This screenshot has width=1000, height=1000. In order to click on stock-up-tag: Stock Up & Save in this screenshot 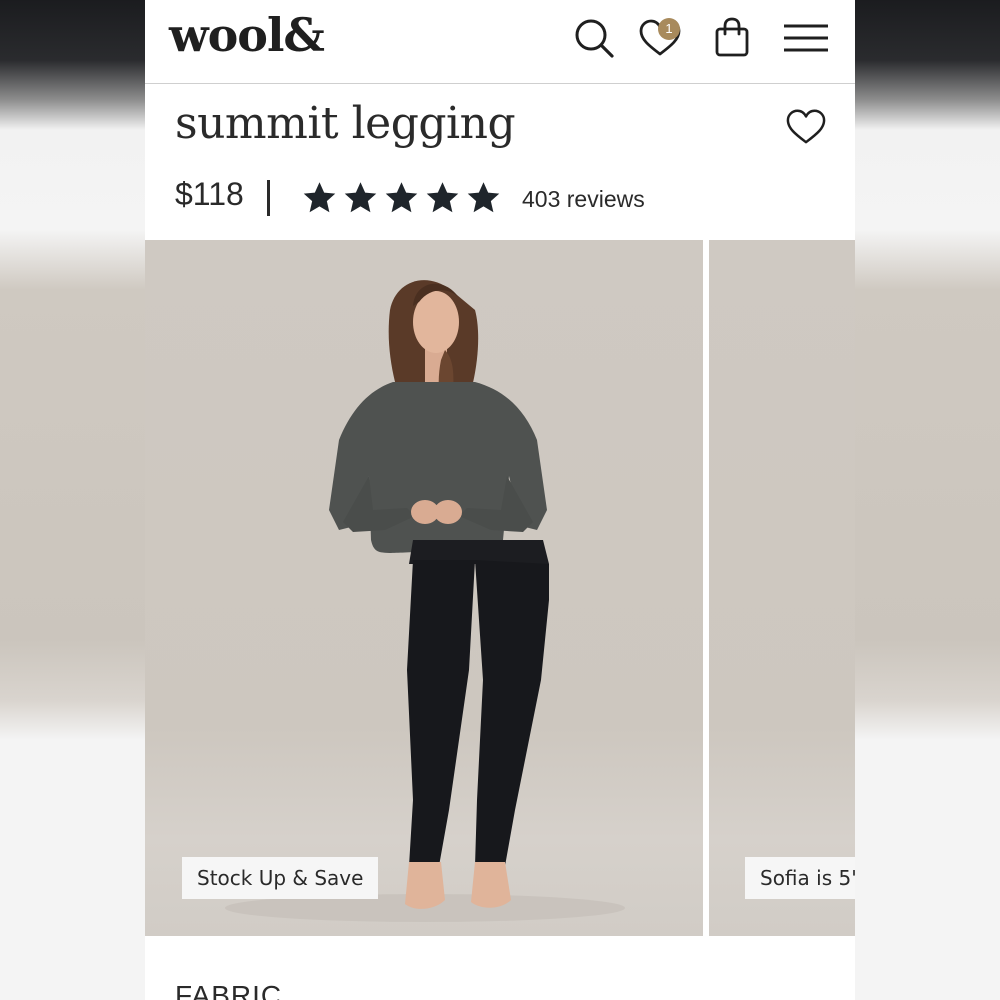, I will do `click(280, 878)`.